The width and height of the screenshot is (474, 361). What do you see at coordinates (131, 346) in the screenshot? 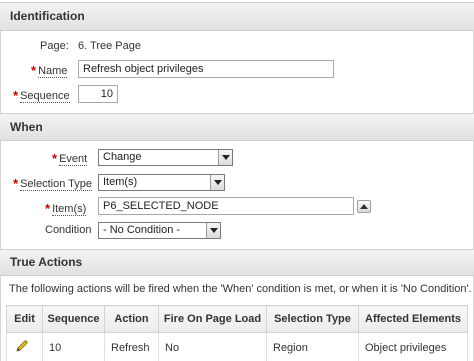
I see `action-cell: Refresh` at bounding box center [131, 346].